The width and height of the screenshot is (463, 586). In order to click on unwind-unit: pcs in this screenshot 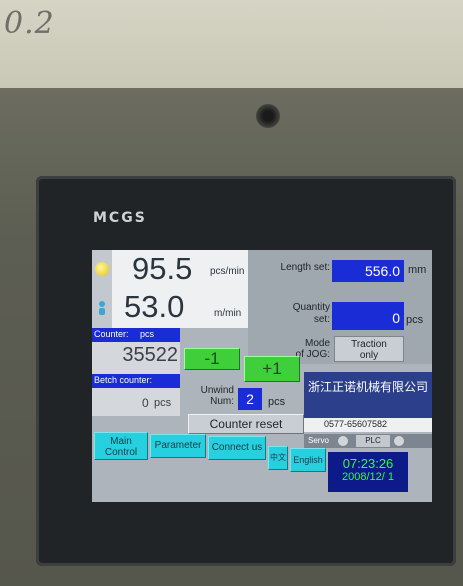, I will do `click(277, 402)`.